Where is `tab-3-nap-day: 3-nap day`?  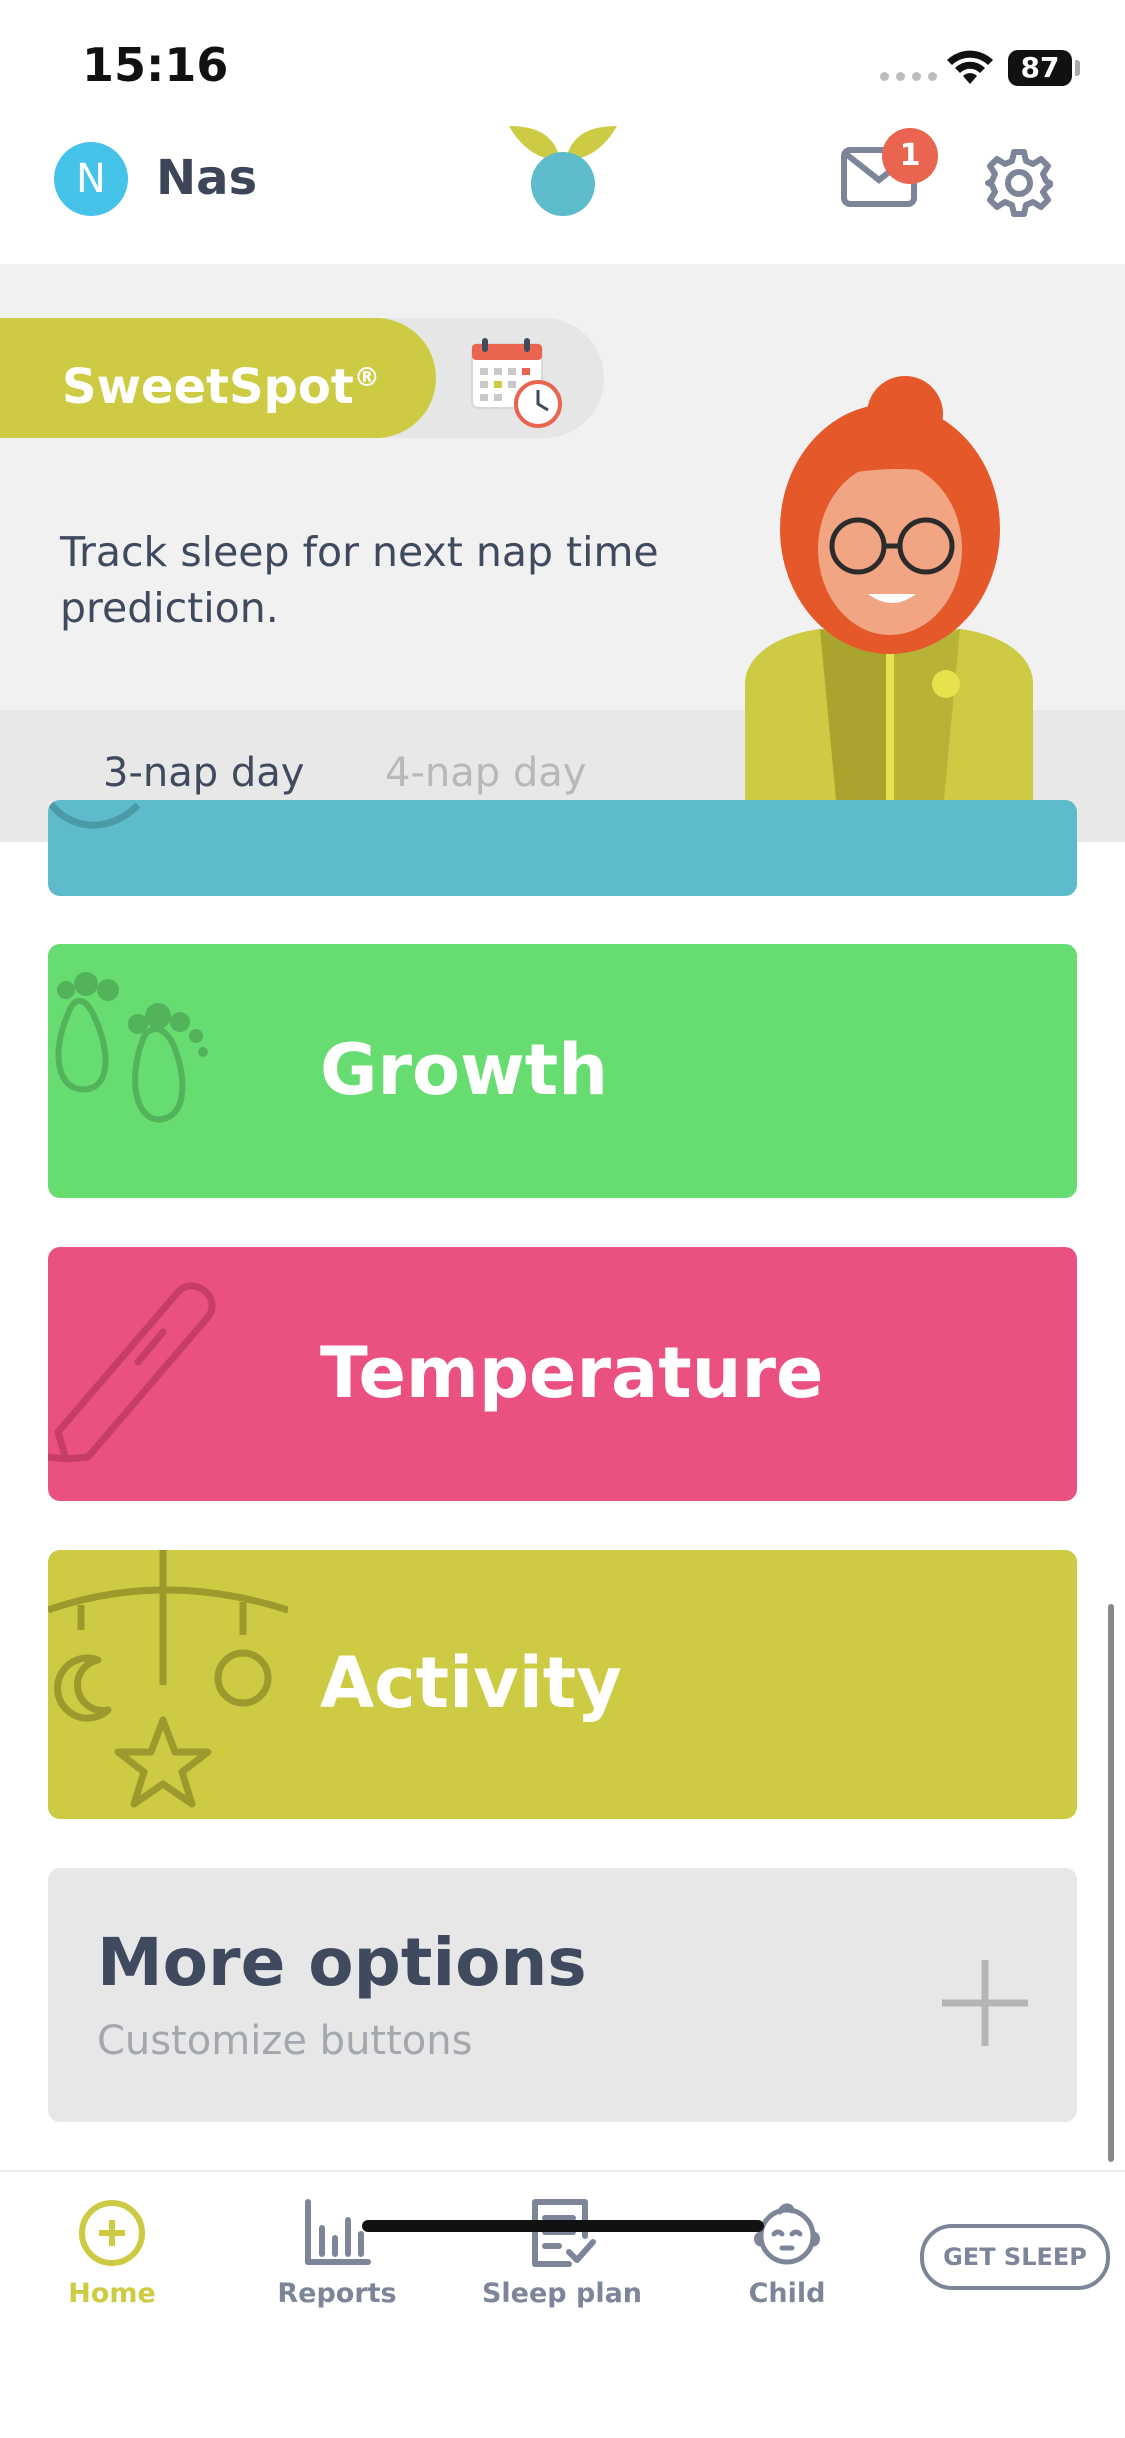 tab-3-nap-day: 3-nap day is located at coordinates (203, 773).